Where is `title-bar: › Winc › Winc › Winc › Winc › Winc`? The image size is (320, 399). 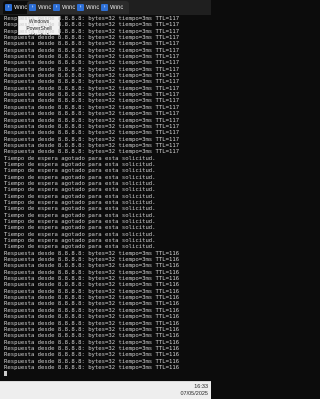
title-bar: › Winc › Winc › Winc › Winc › Winc is located at coordinates (105, 7).